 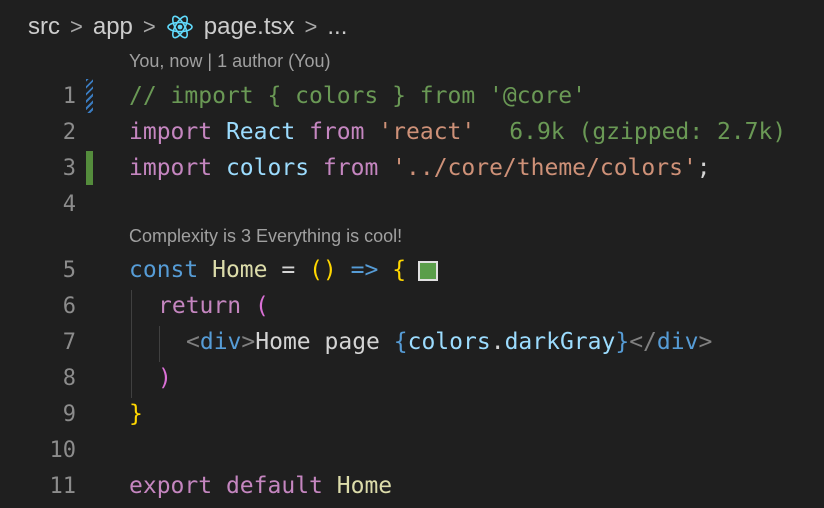 I want to click on jsx-text-token: Home page, so click(x=324, y=342).